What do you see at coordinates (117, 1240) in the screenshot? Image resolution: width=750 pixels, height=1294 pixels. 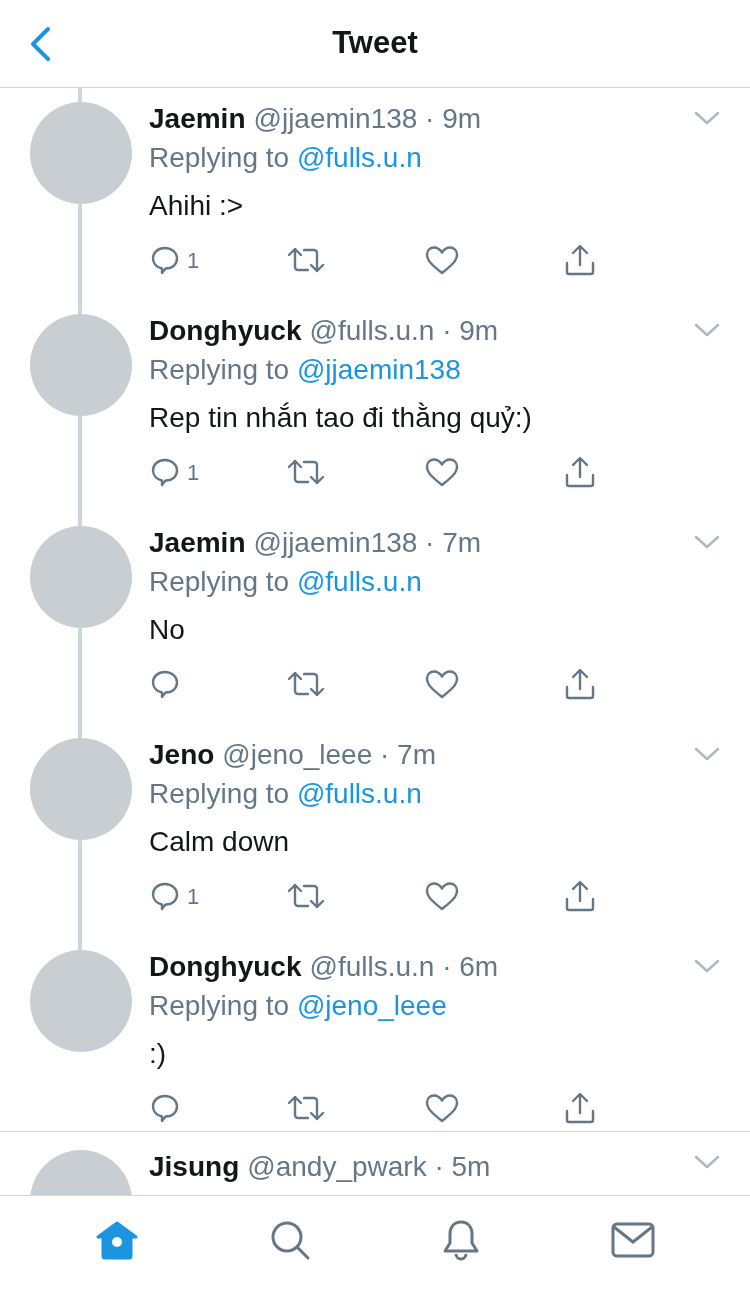 I see `home-icon` at bounding box center [117, 1240].